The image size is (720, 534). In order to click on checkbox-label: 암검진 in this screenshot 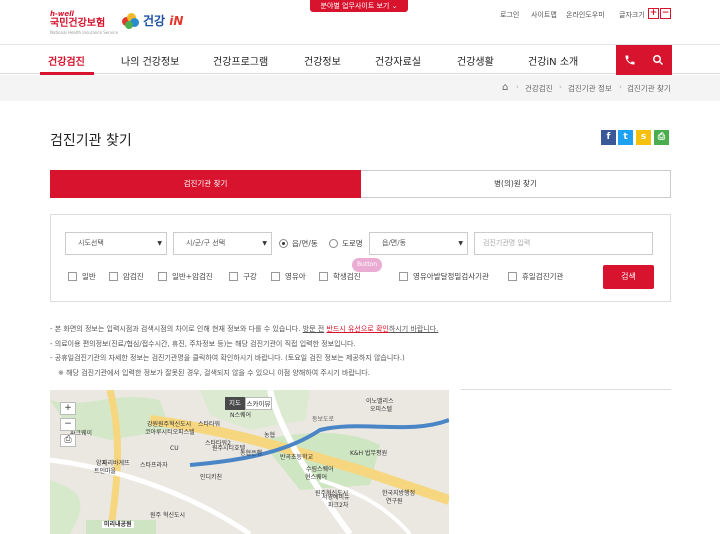, I will do `click(133, 276)`.